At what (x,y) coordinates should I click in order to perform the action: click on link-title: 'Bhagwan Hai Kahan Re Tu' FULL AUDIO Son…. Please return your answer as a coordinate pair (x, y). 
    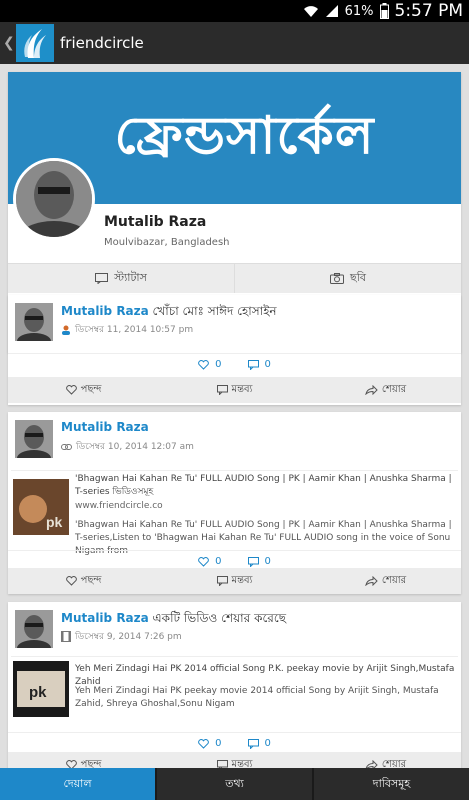
    Looking at the image, I should click on (265, 486).